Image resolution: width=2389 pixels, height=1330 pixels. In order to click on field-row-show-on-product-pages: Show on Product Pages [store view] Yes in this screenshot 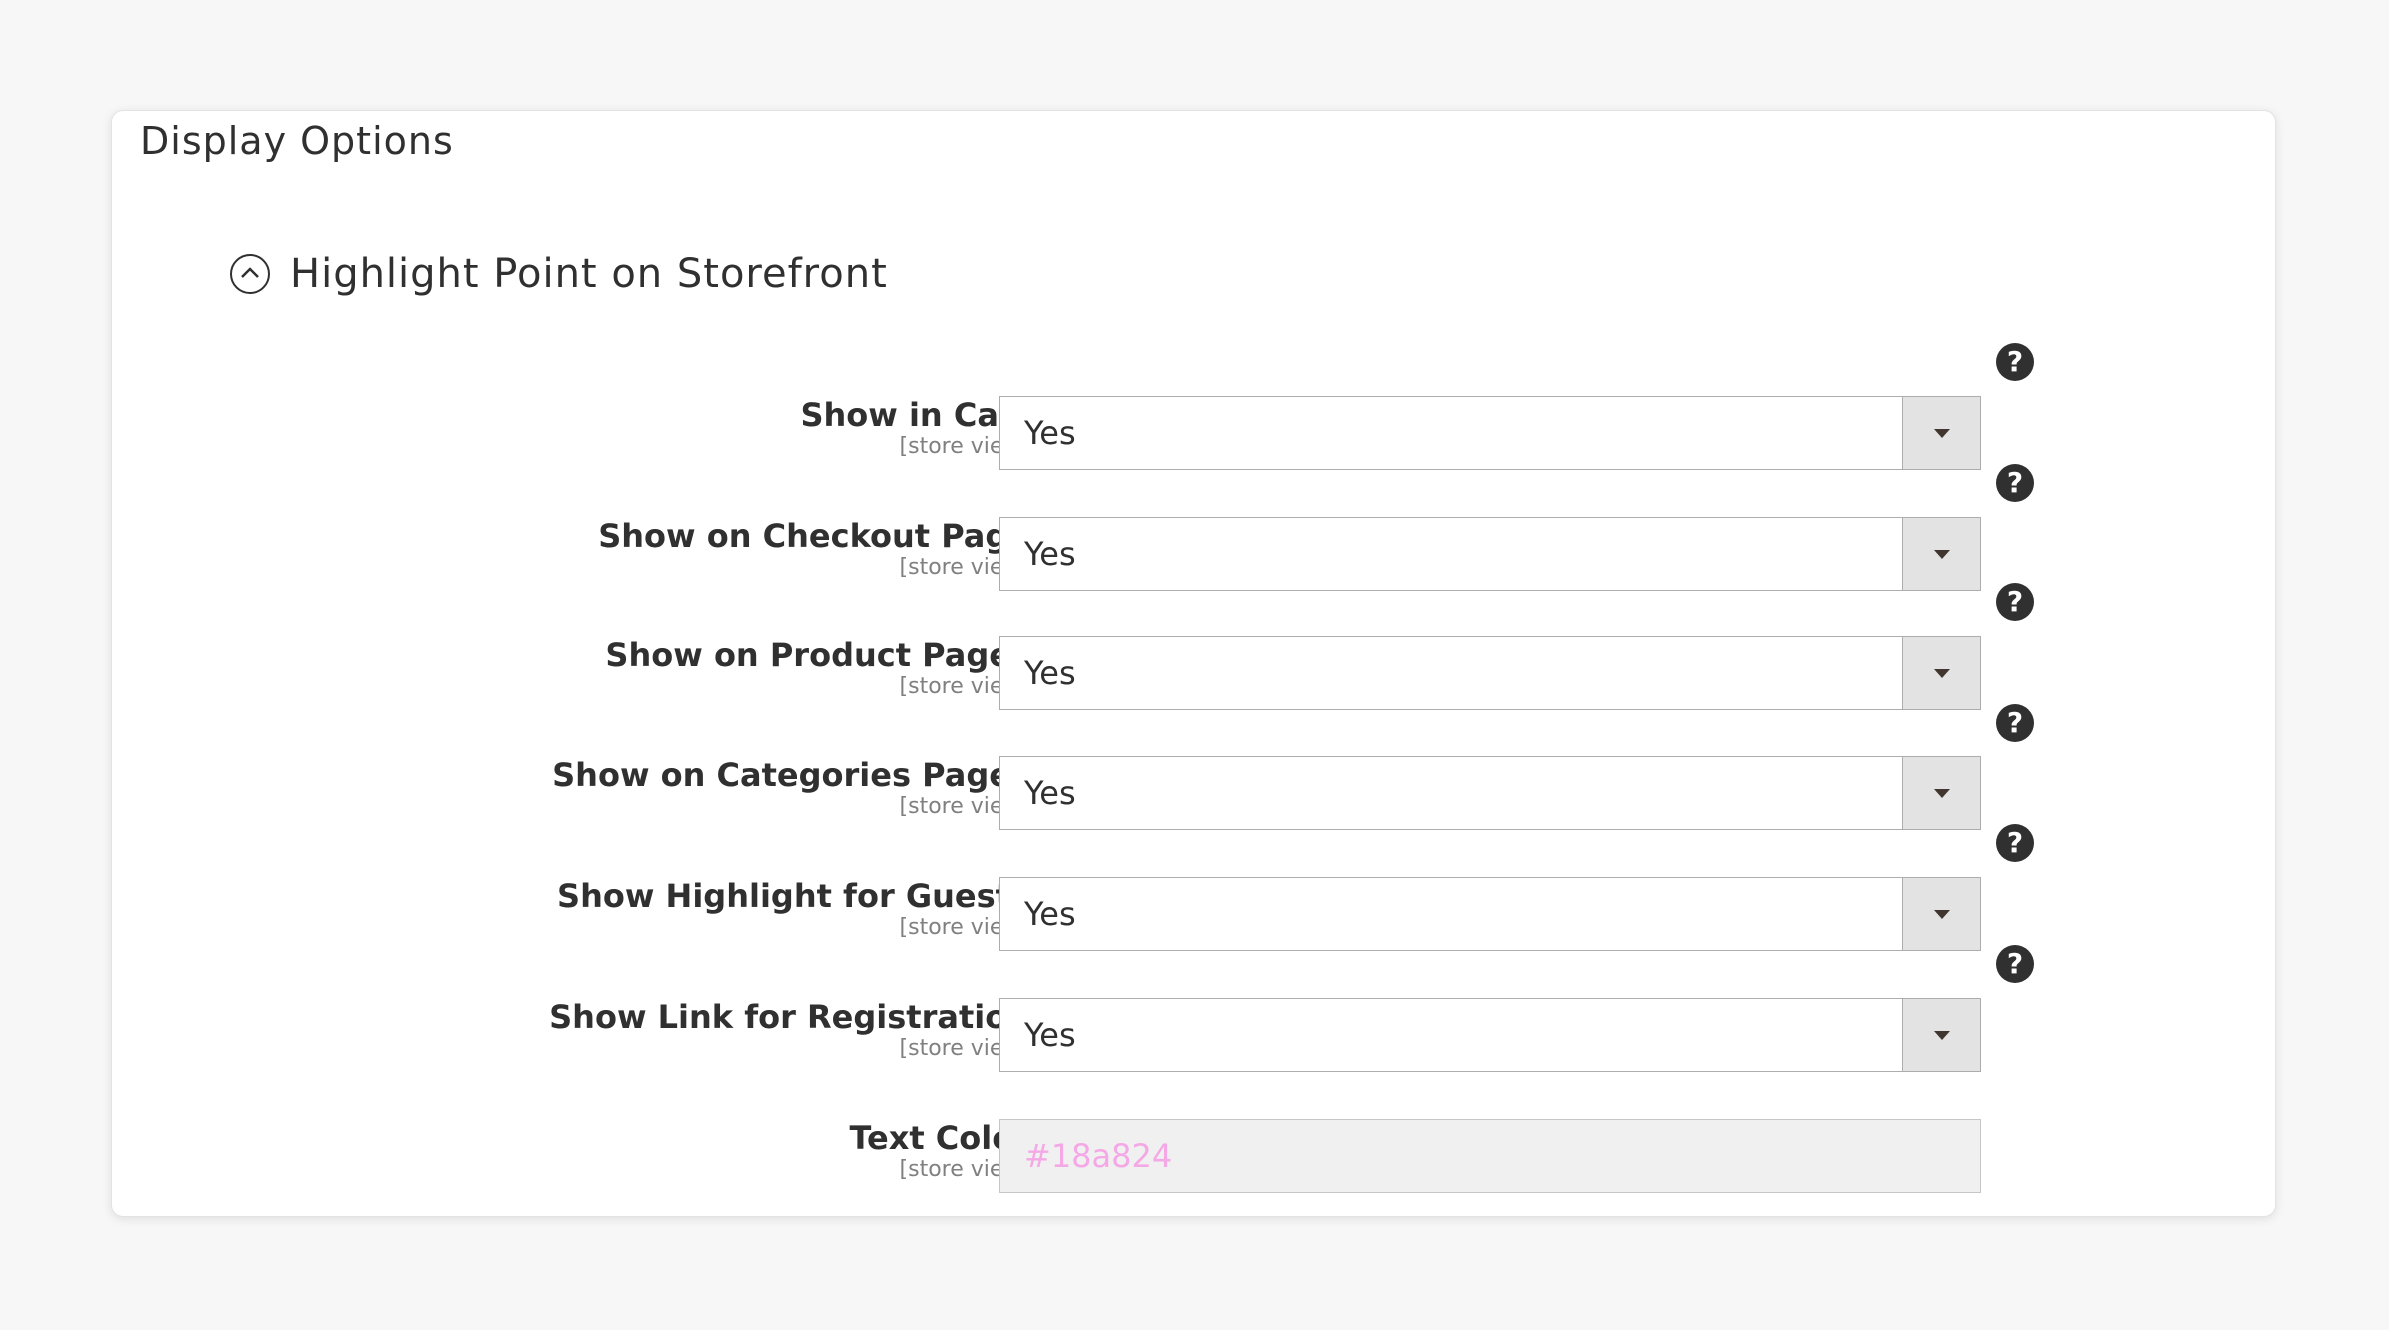, I will do `click(1193, 673)`.